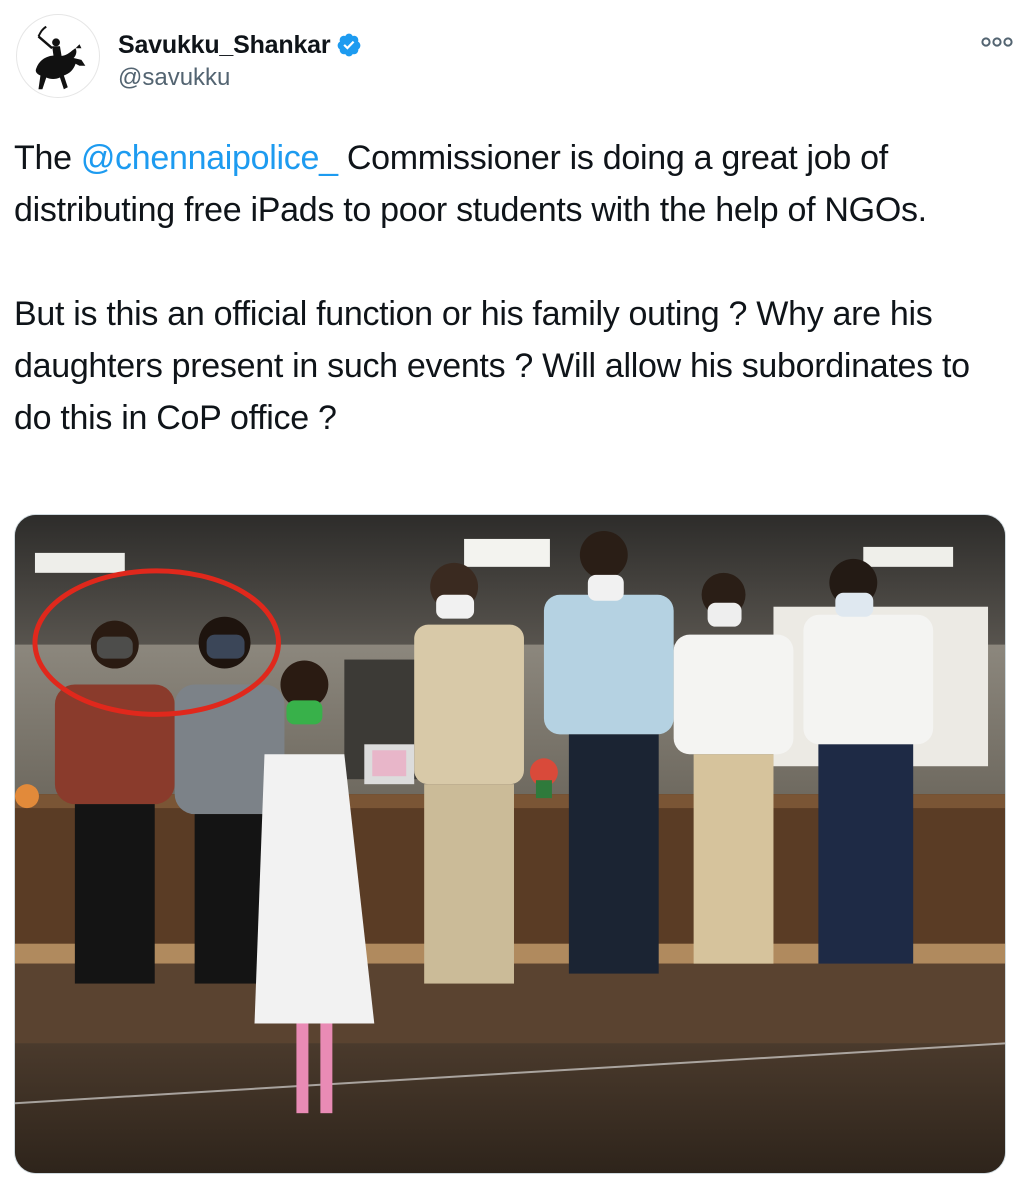 The height and width of the screenshot is (1200, 1036). I want to click on horse-rider-silhouette-icon, so click(60, 57).